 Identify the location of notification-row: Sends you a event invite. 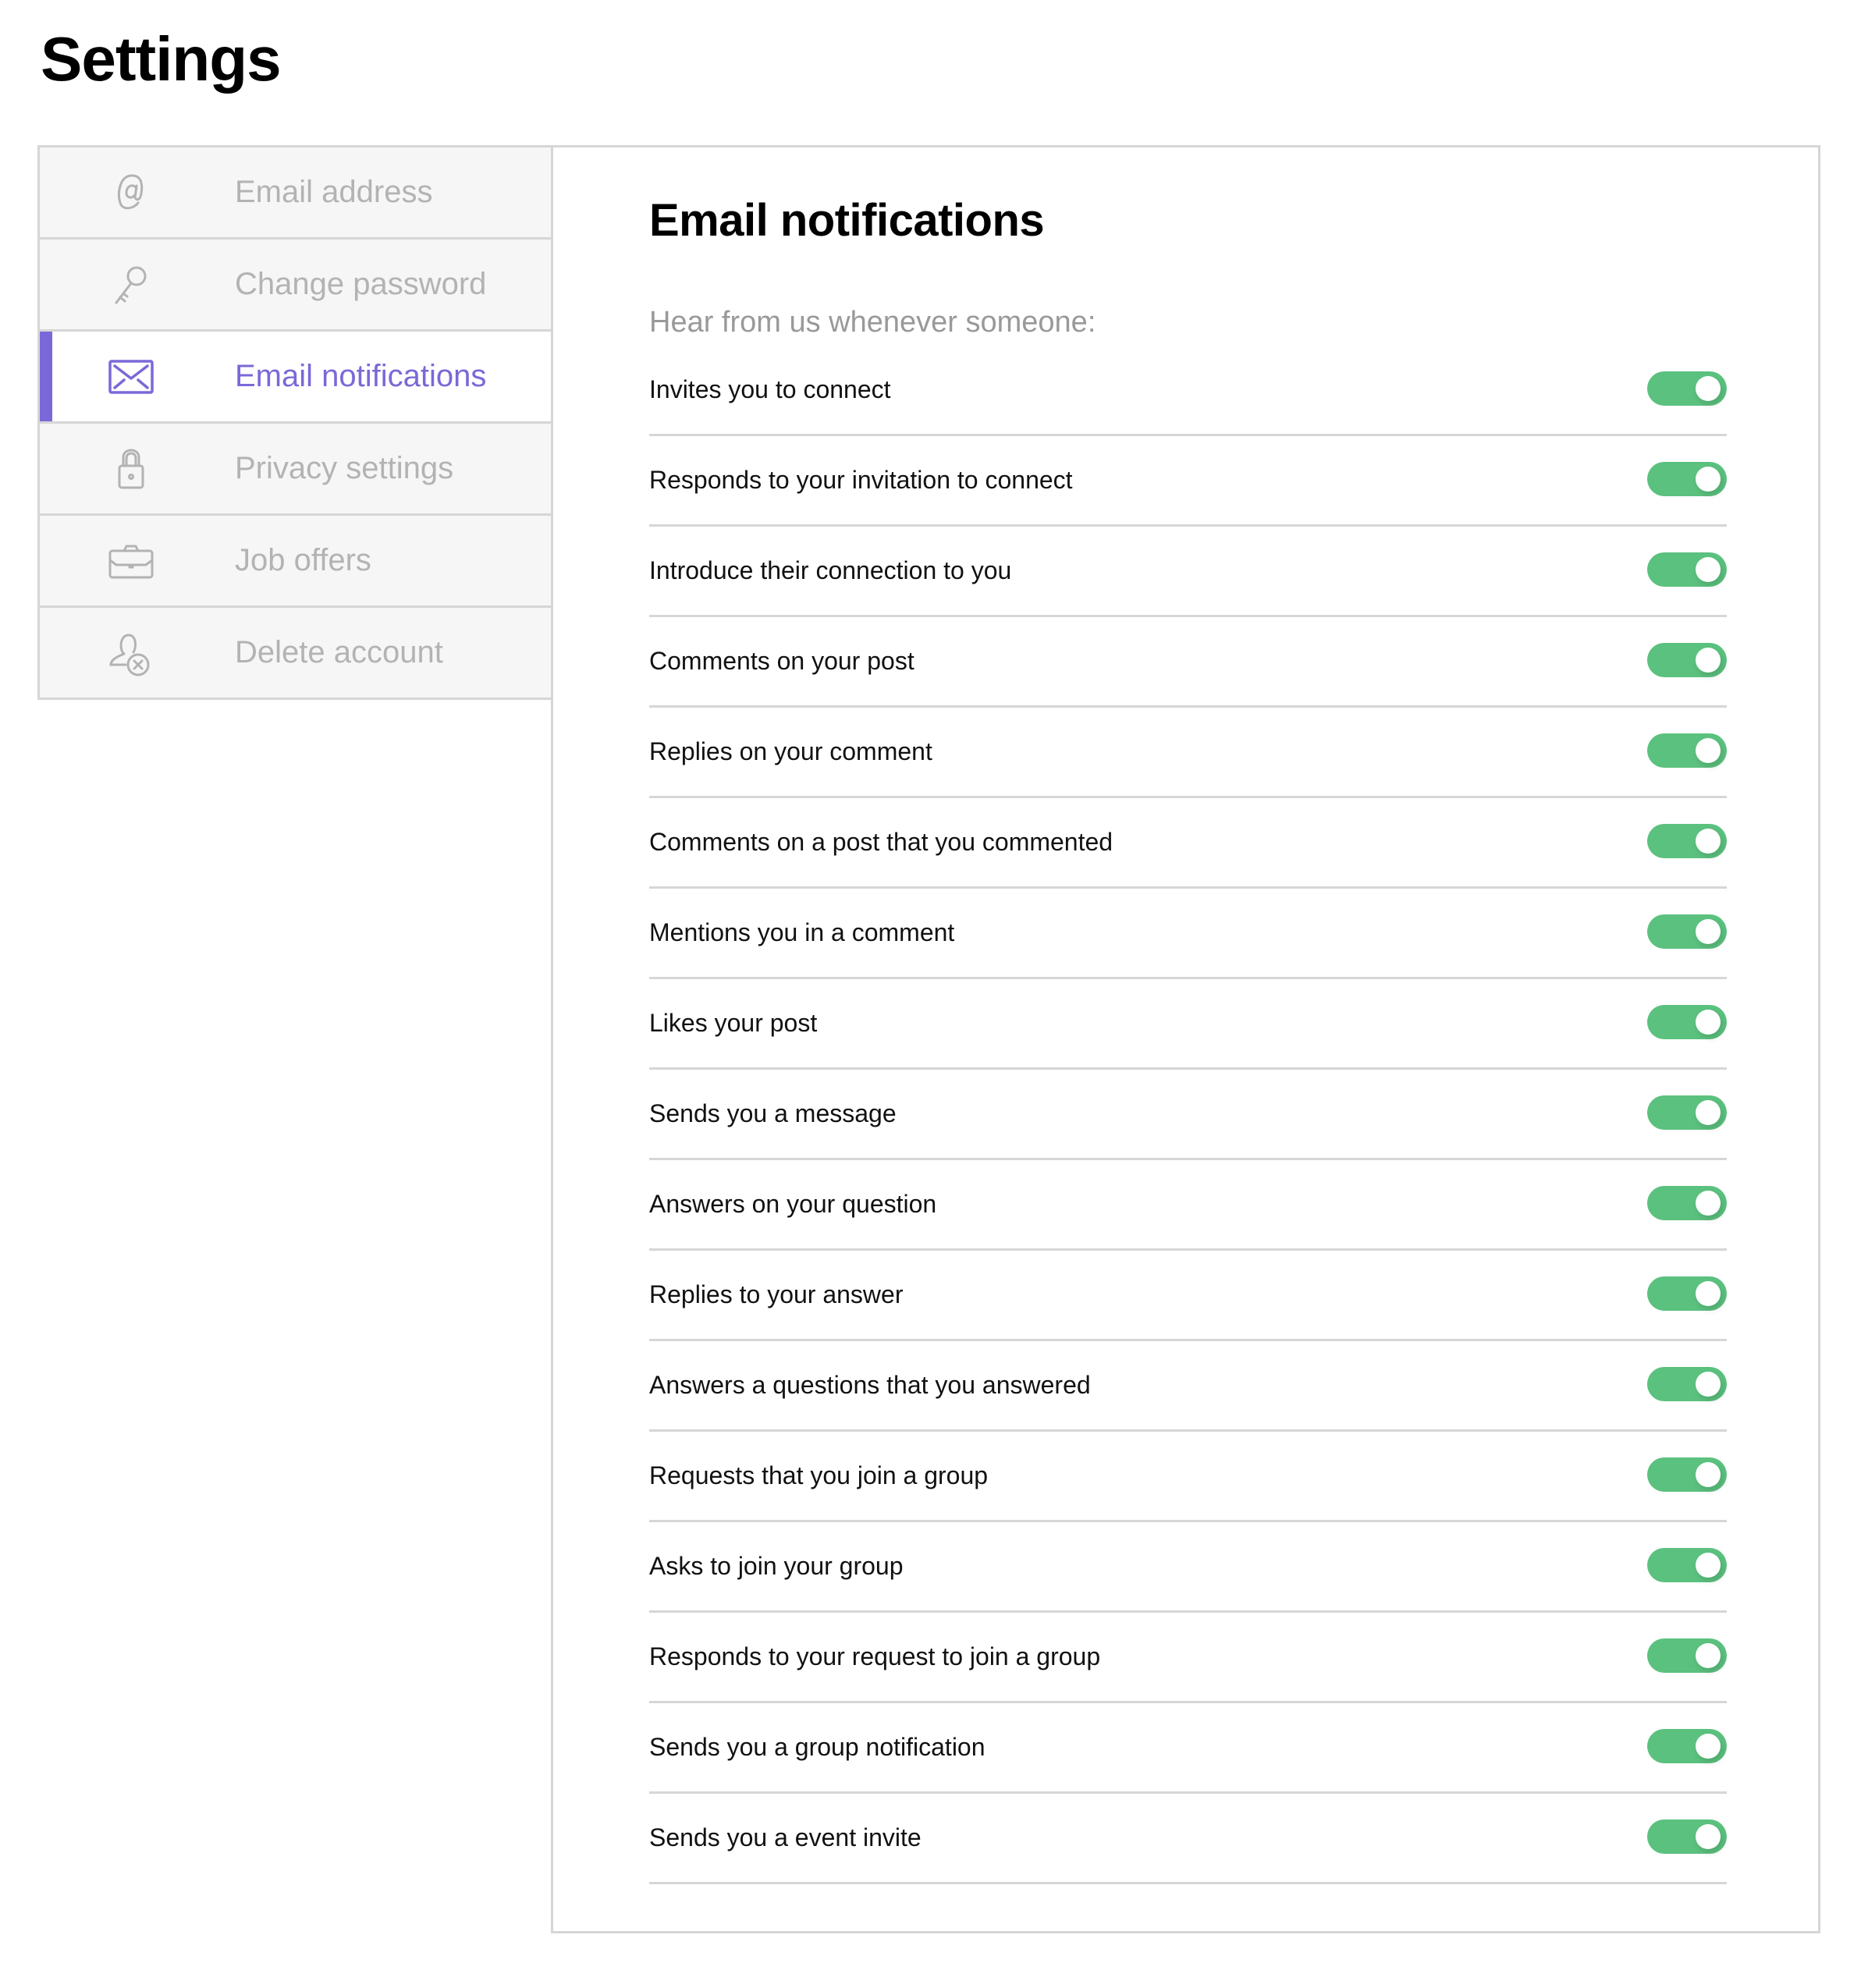
(1188, 1839).